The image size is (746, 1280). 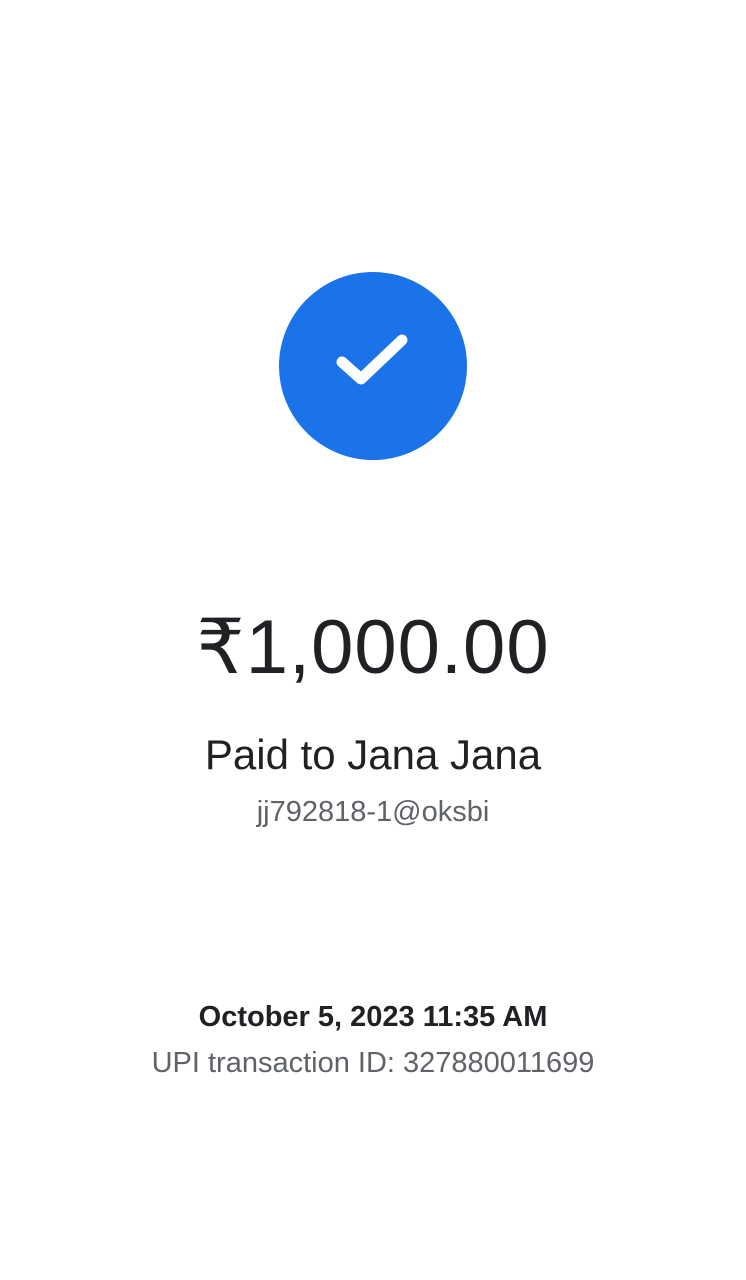 I want to click on upi-transaction-id: UPI transaction ID: 327880011699, so click(x=373, y=1063).